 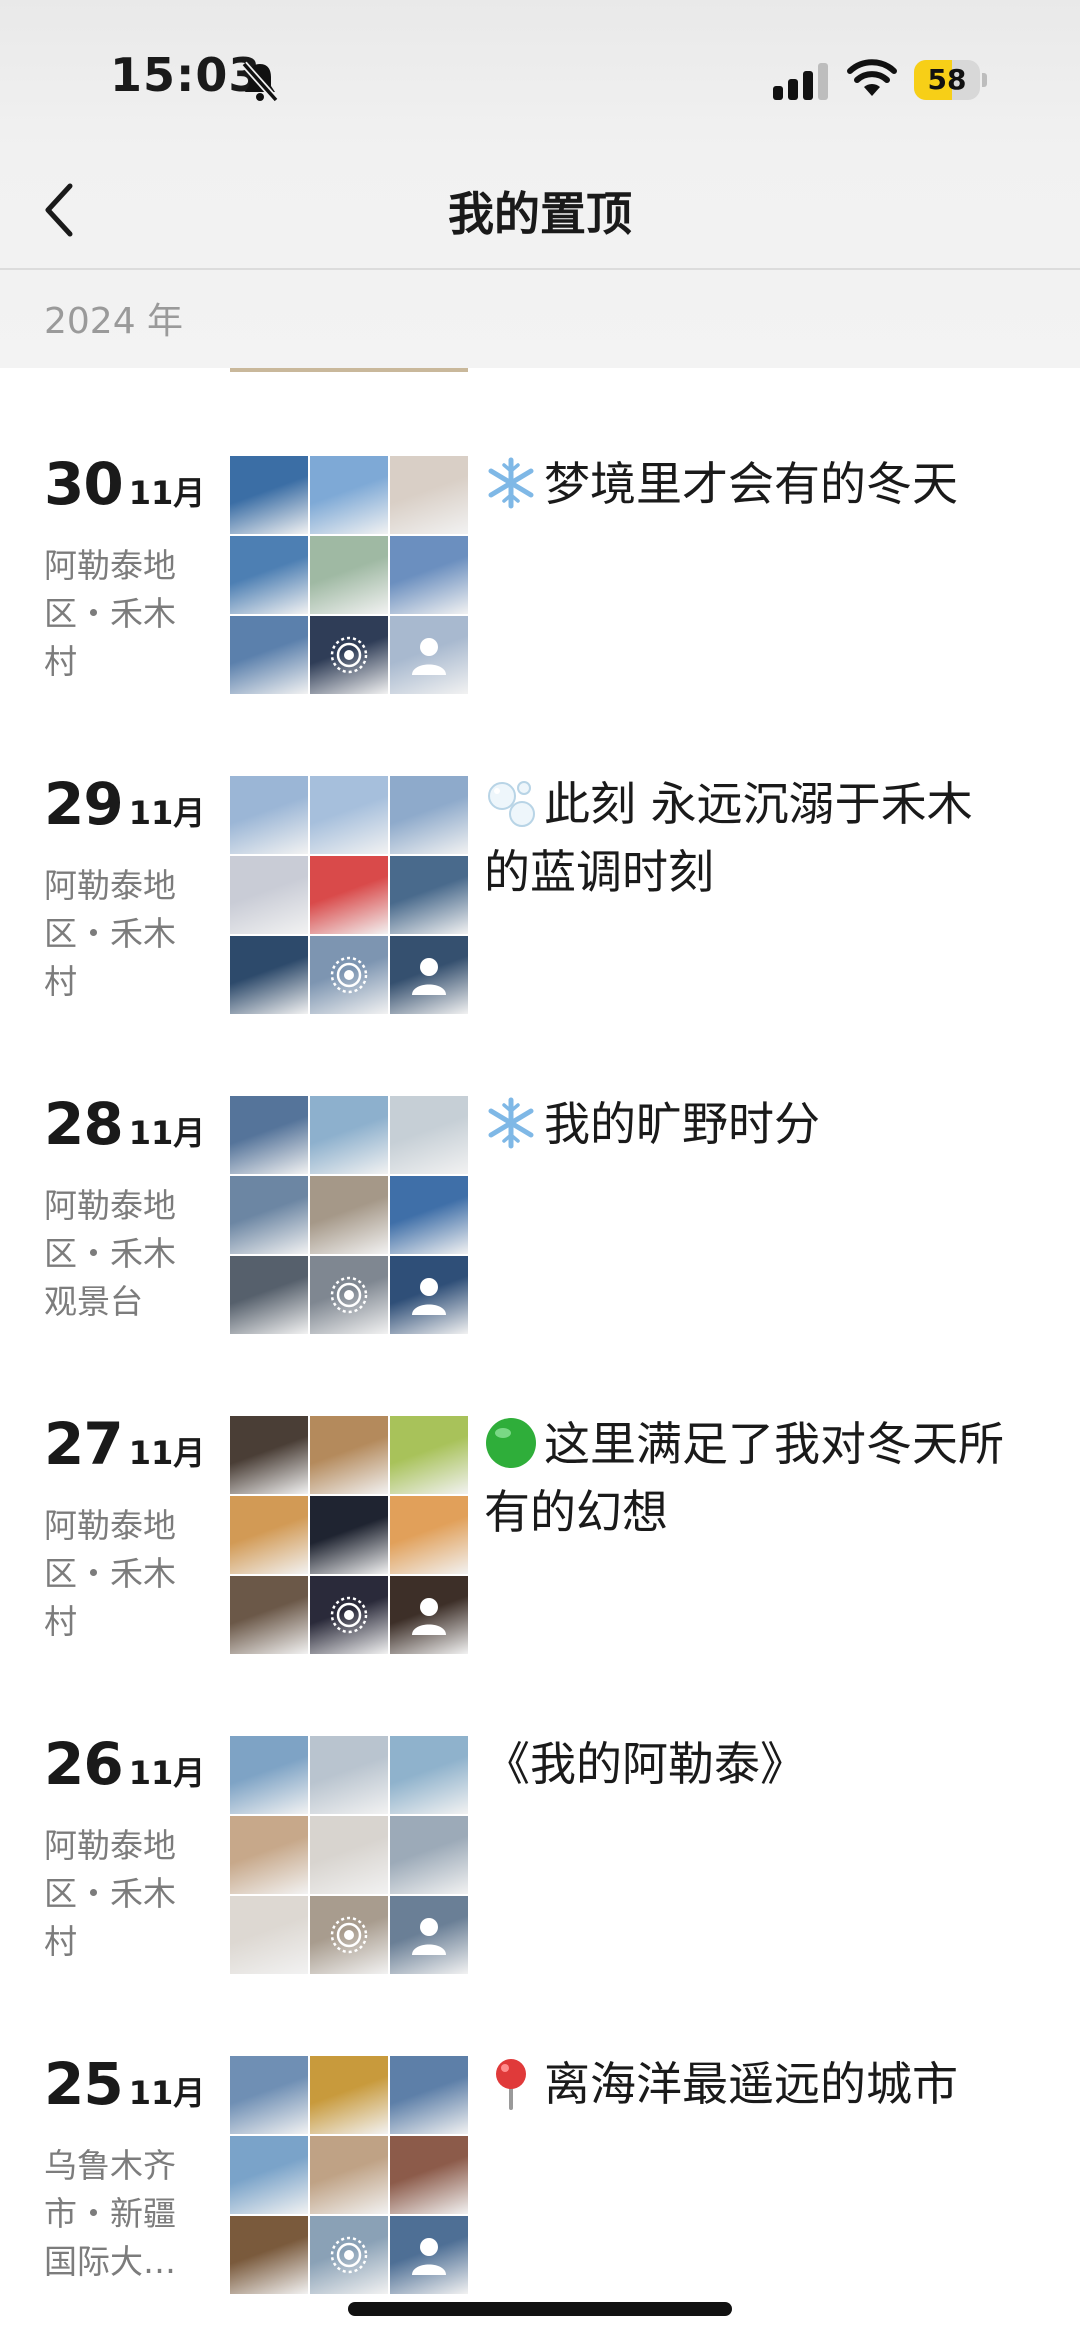 I want to click on post-location: 阿勒泰地区・禾木观景台, so click(x=110, y=1253).